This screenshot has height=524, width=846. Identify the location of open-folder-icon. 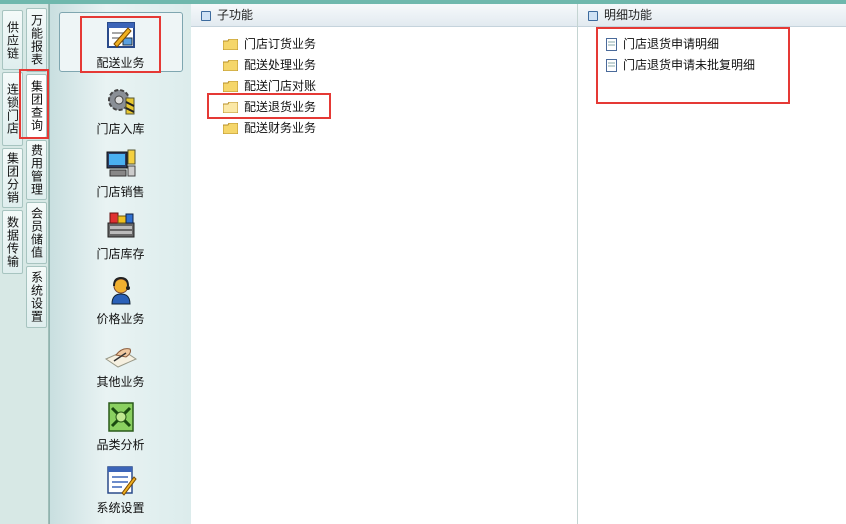
(230, 107).